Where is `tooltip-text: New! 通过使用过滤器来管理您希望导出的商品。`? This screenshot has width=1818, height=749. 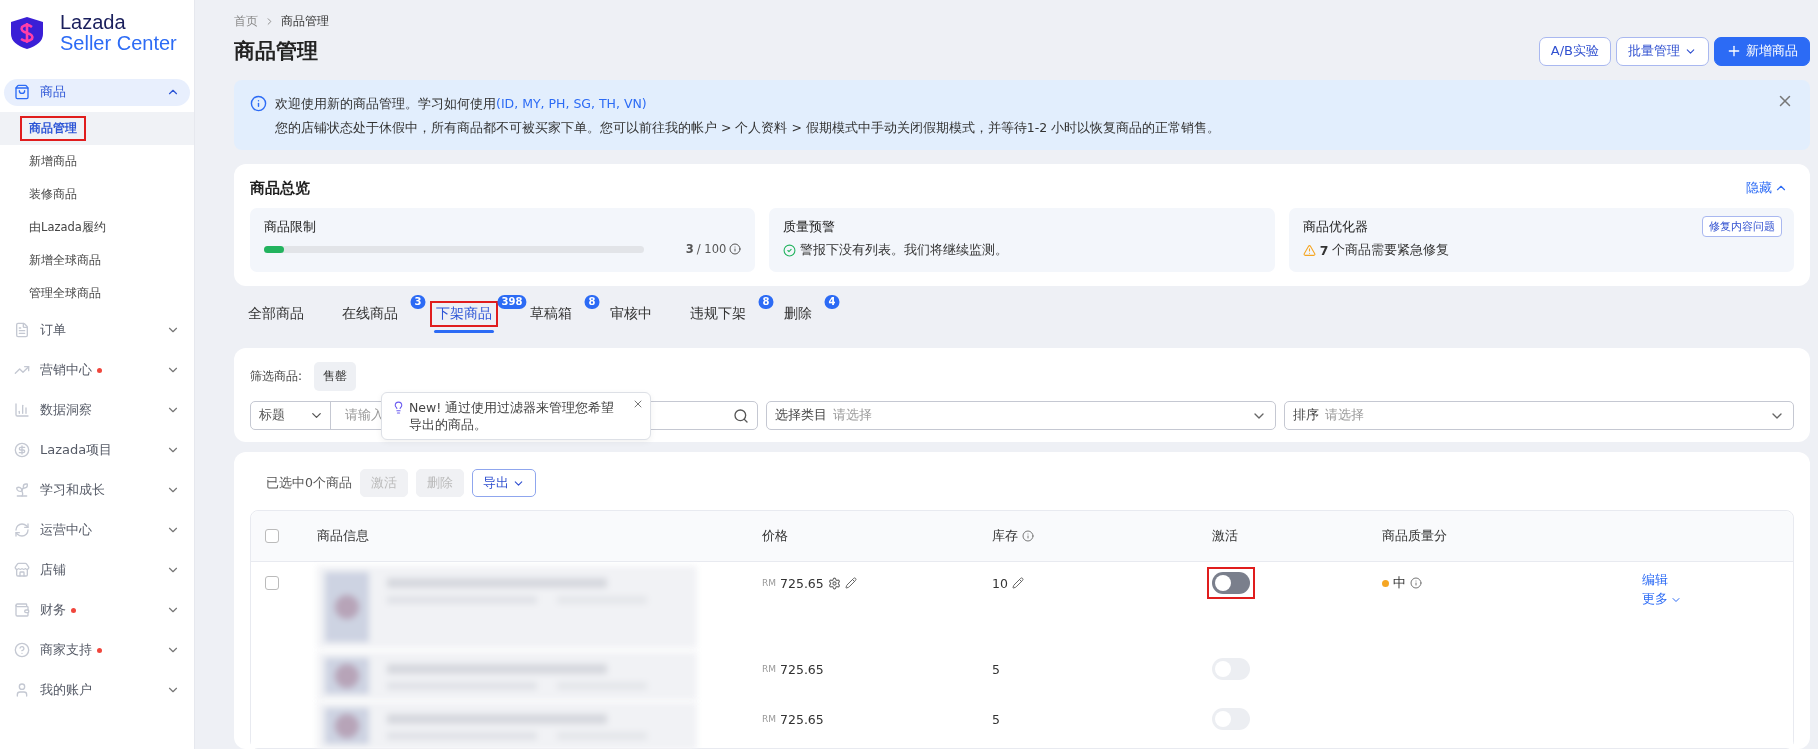 tooltip-text: New! 通过使用过滤器来管理您希望导出的商品。 is located at coordinates (512, 416).